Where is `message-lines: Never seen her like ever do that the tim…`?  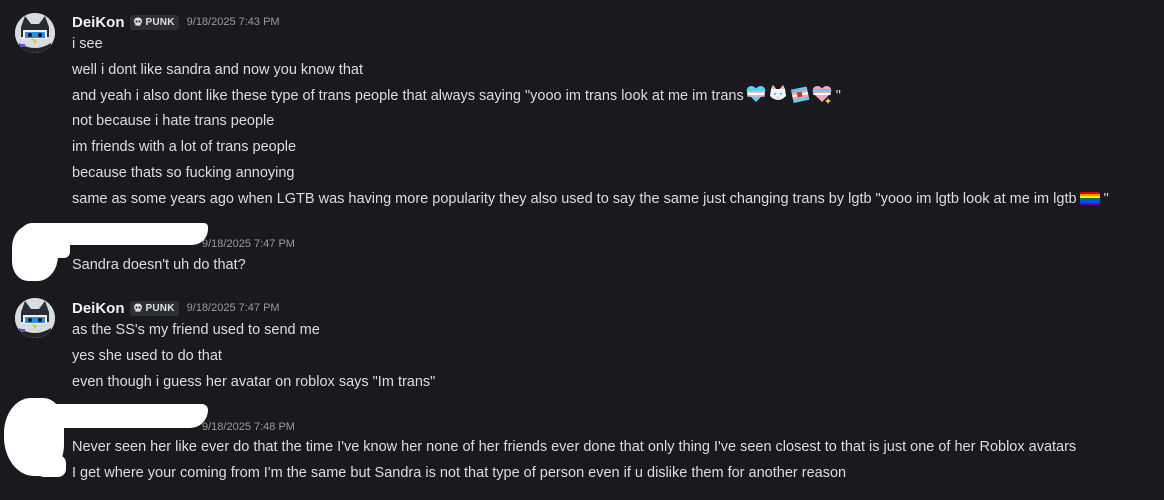 message-lines: Never seen her like ever do that the tim… is located at coordinates (574, 461).